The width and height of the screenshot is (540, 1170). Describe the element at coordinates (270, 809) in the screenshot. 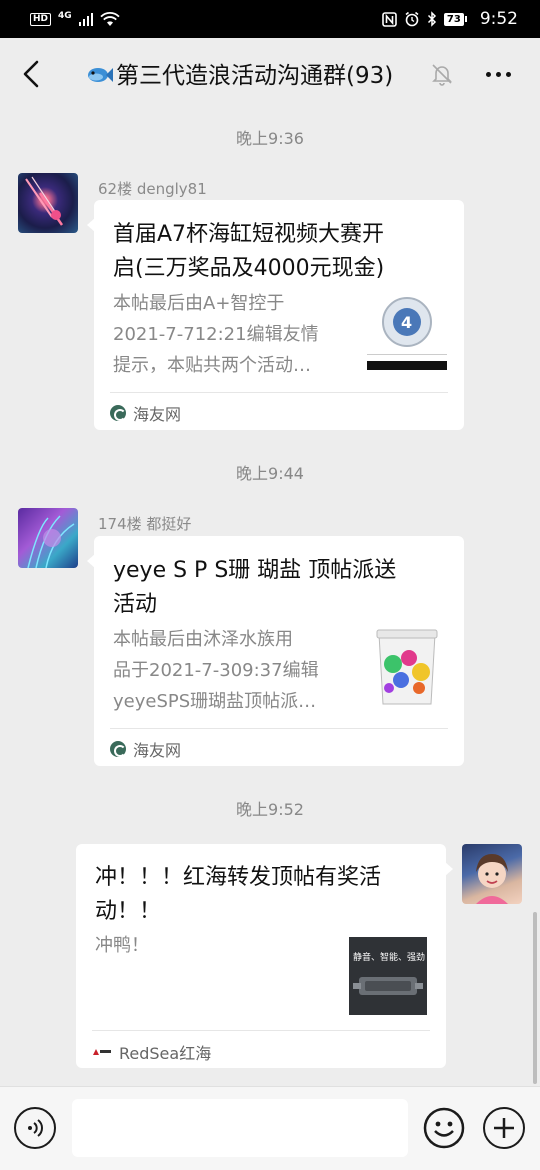

I see `timestamp: 晚上9:52` at that location.